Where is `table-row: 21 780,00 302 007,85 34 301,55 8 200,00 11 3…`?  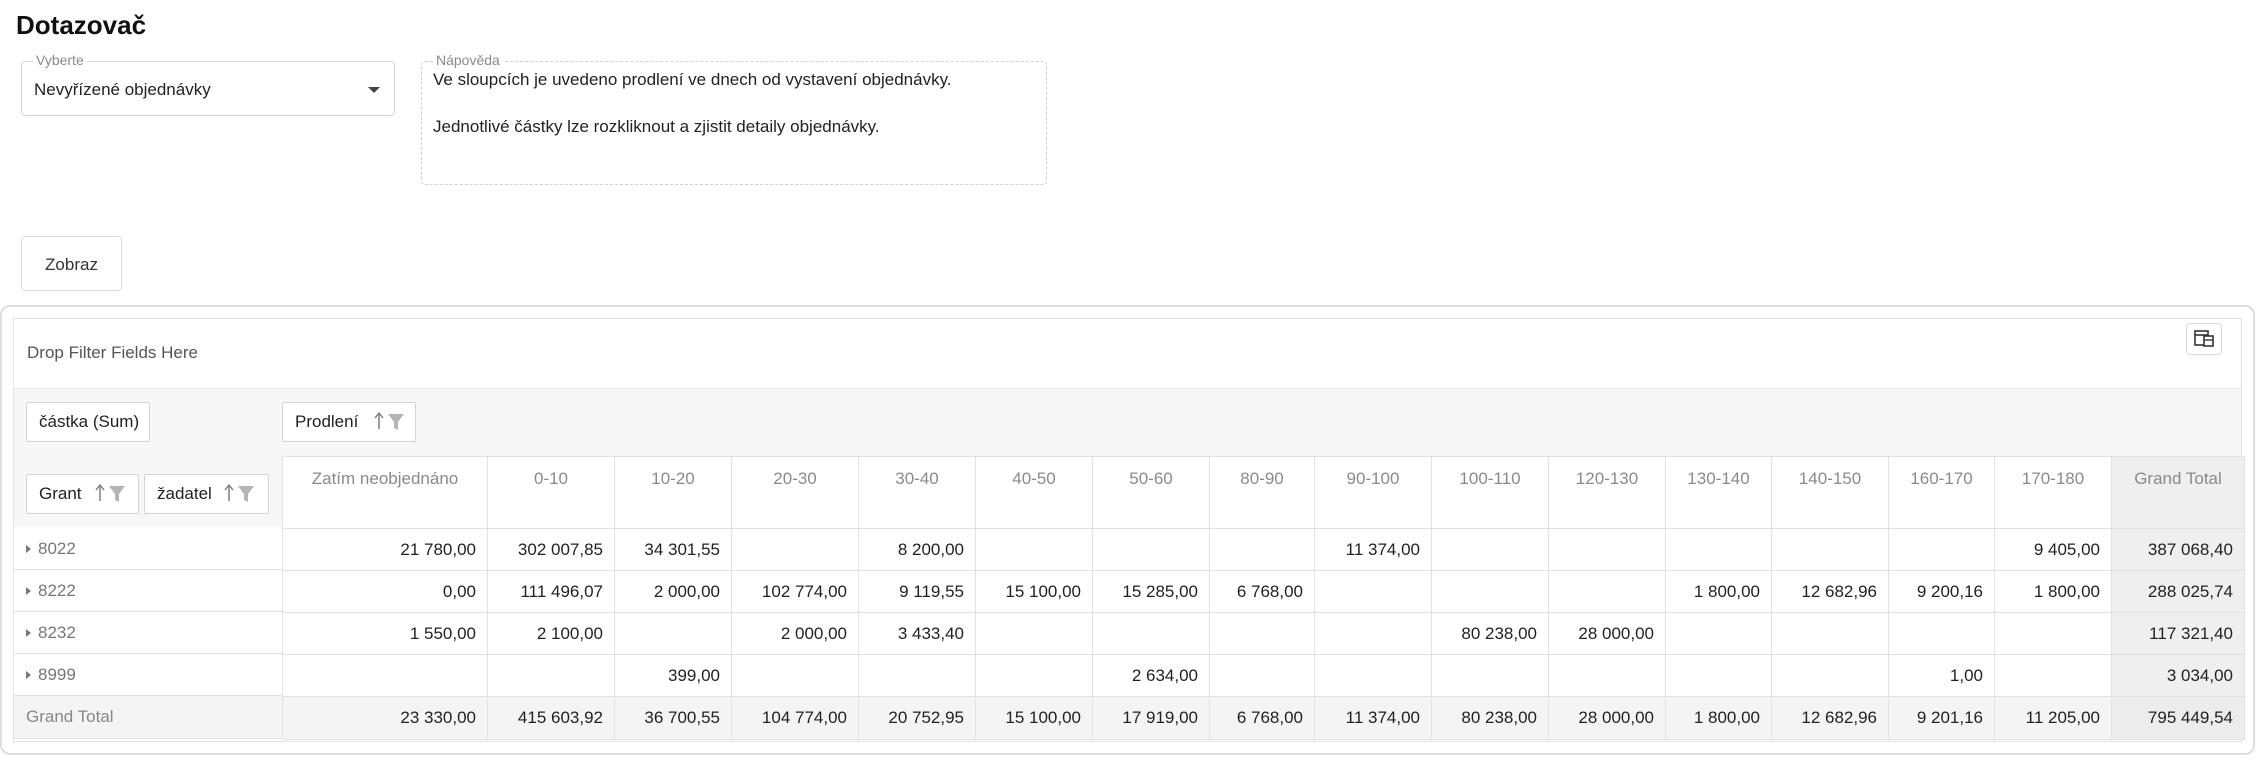 table-row: 21 780,00 302 007,85 34 301,55 8 200,00 11 3… is located at coordinates (1263, 549).